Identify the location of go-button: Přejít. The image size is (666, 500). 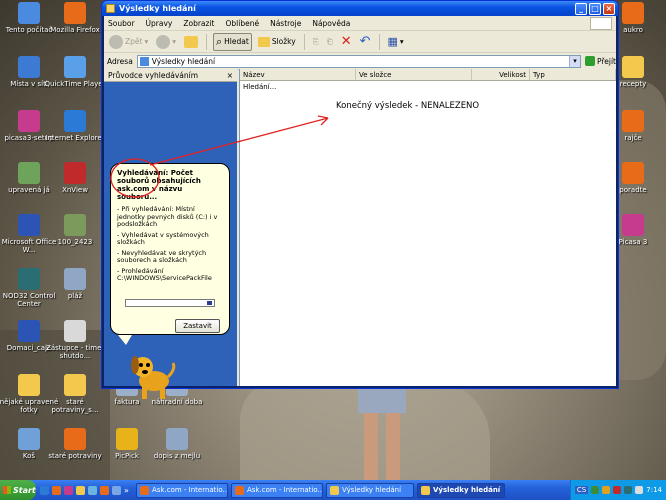
(600, 61).